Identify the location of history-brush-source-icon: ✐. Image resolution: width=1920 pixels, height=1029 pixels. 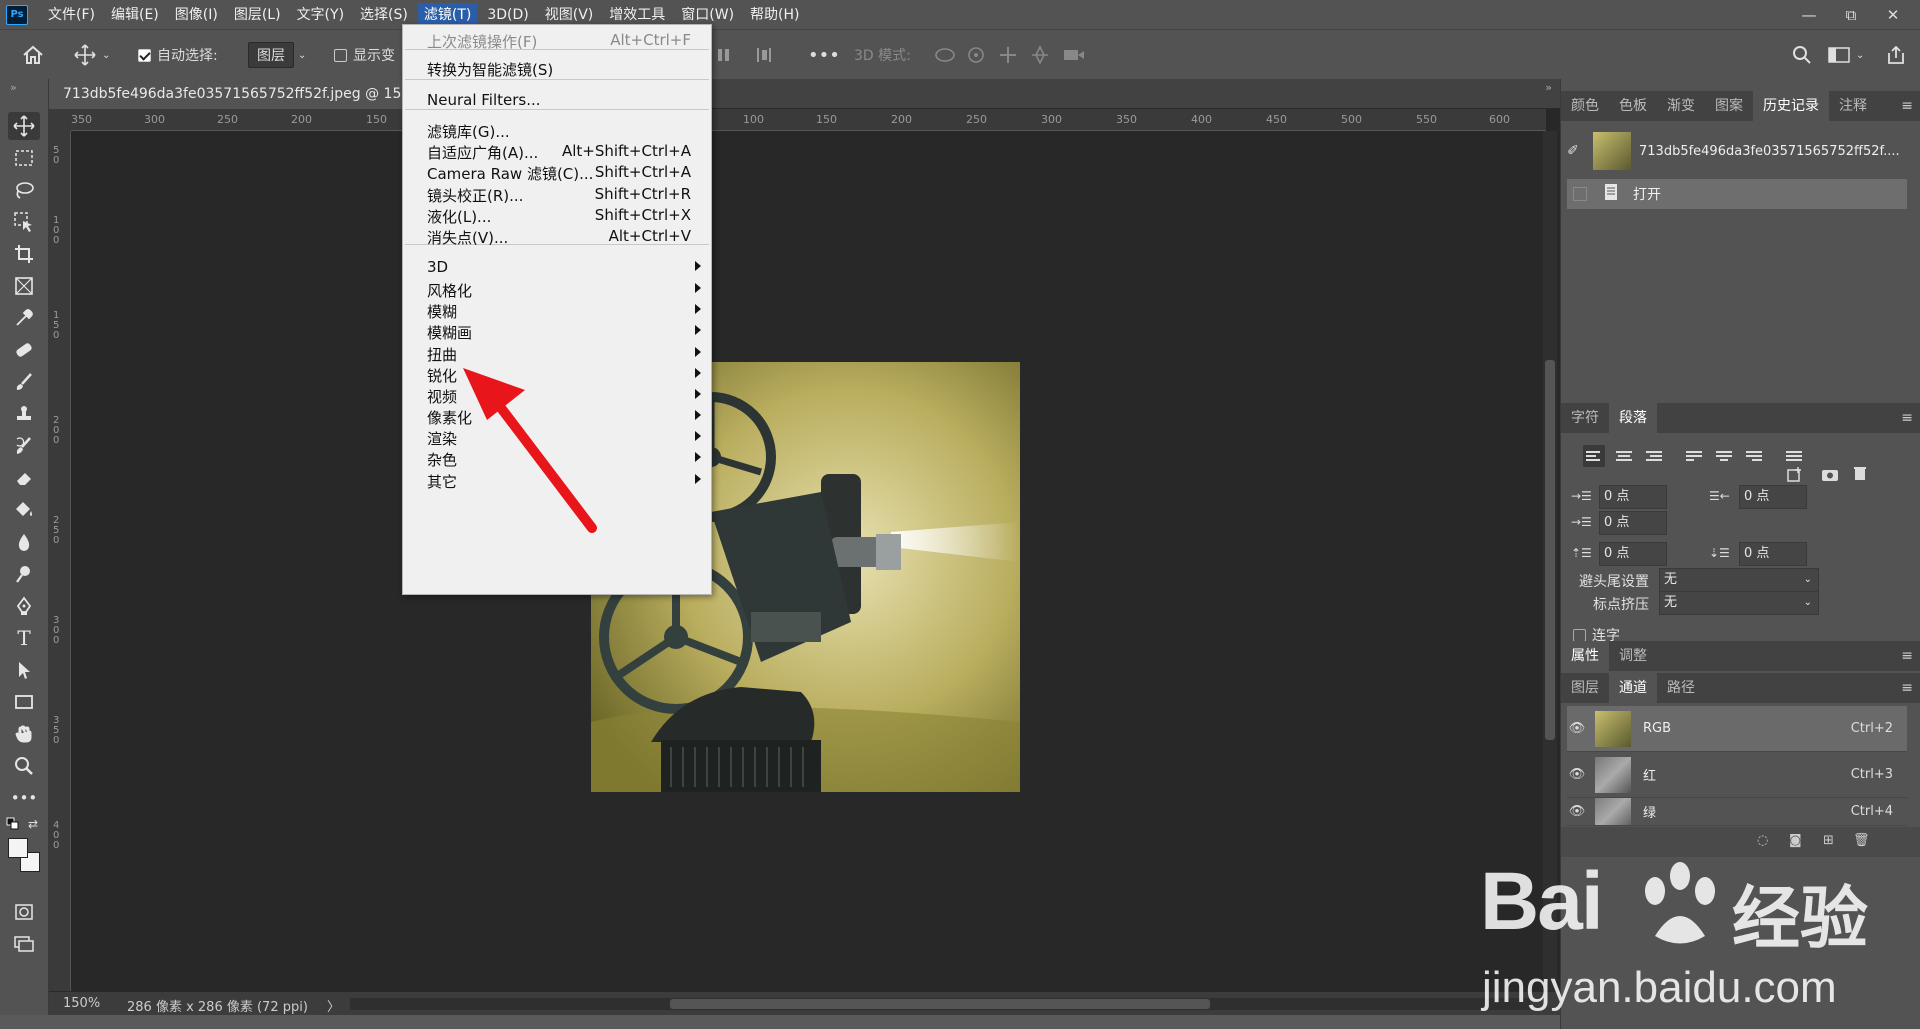
(1577, 151).